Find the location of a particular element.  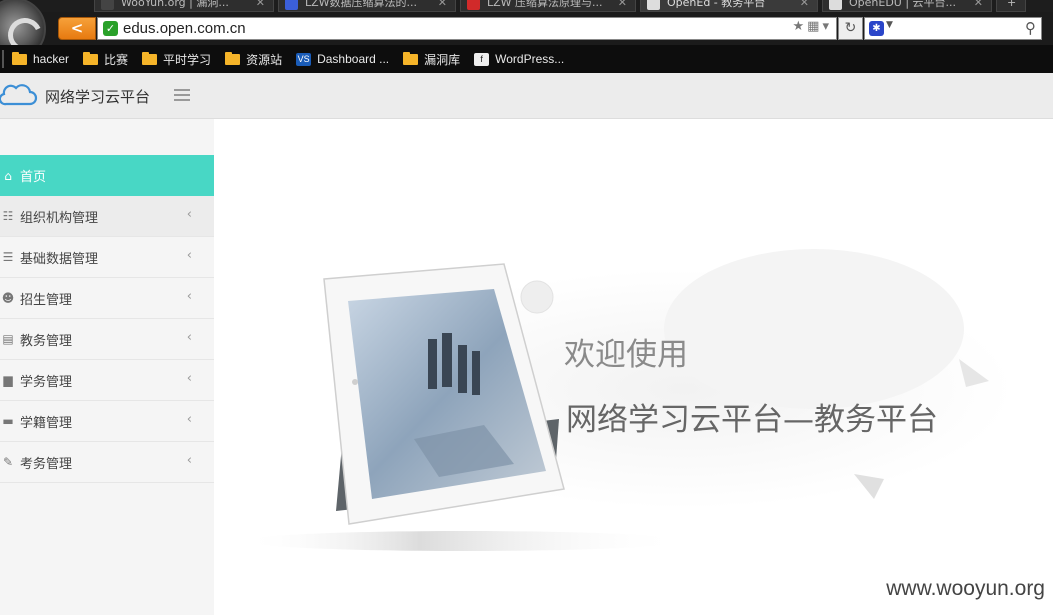

sidebar-item-exam-affairs: ✎ 考务管理 ‹ is located at coordinates (107, 462).